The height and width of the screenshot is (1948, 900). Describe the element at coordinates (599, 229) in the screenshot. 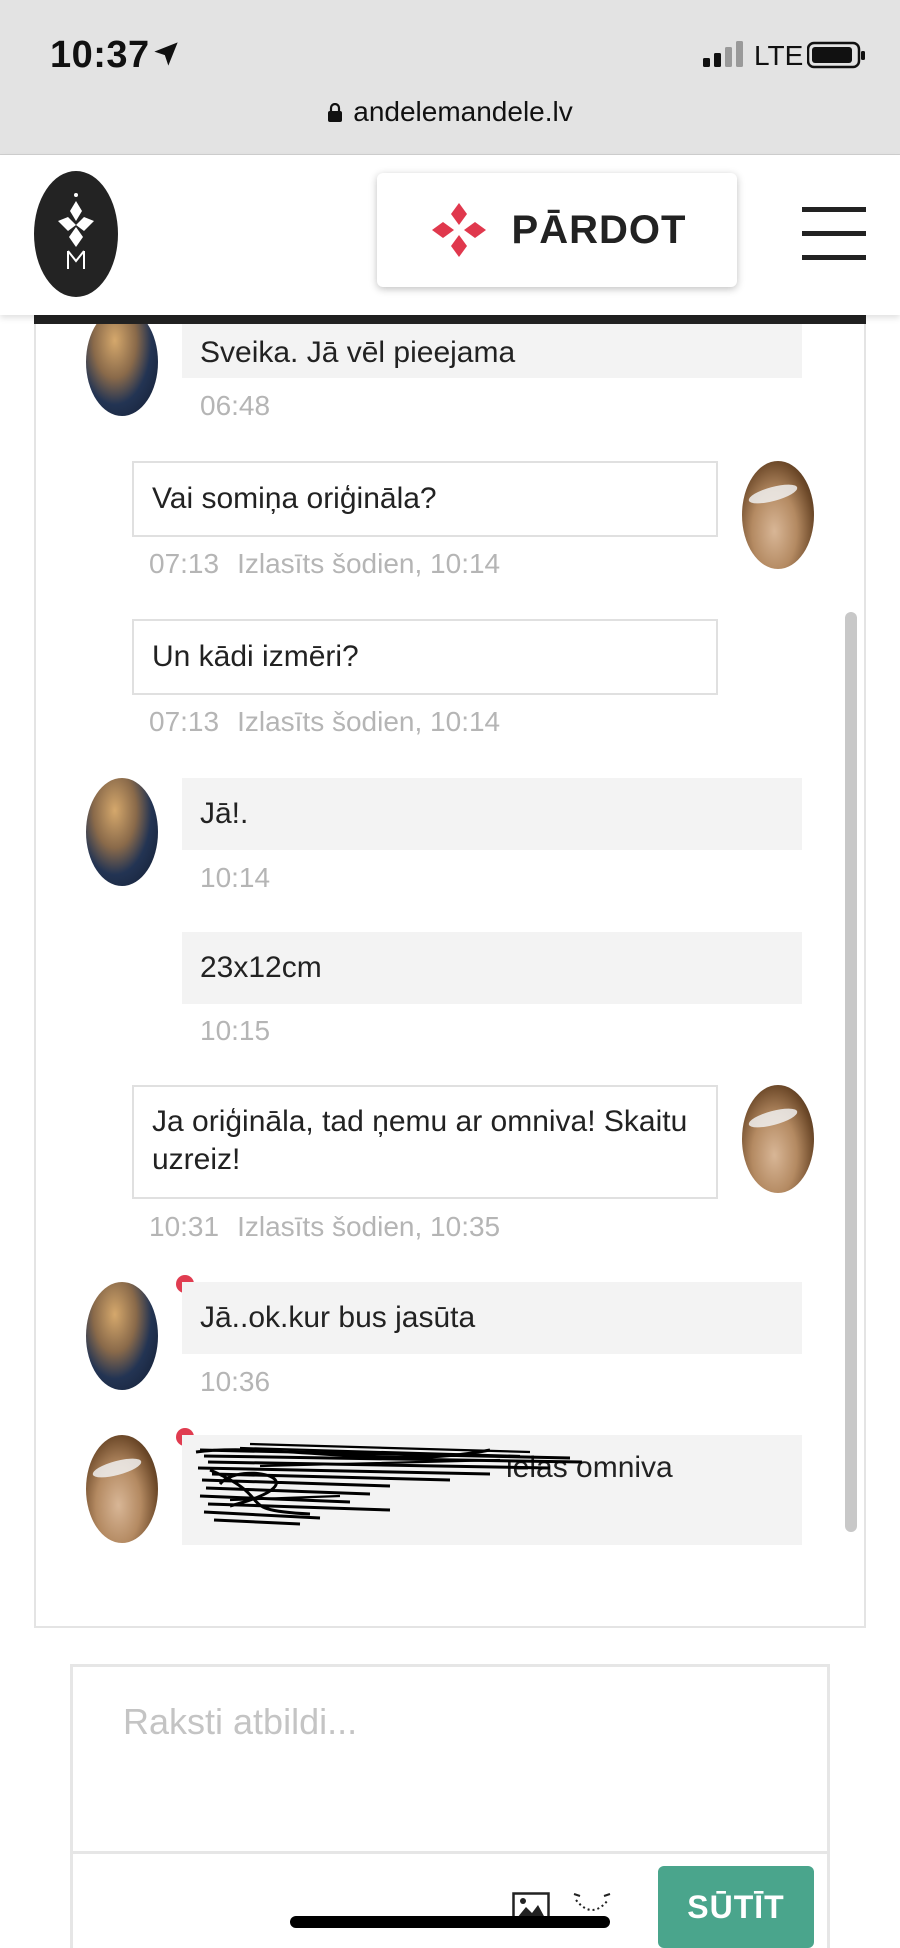

I see `sell-button-label: PĀRDOT` at that location.